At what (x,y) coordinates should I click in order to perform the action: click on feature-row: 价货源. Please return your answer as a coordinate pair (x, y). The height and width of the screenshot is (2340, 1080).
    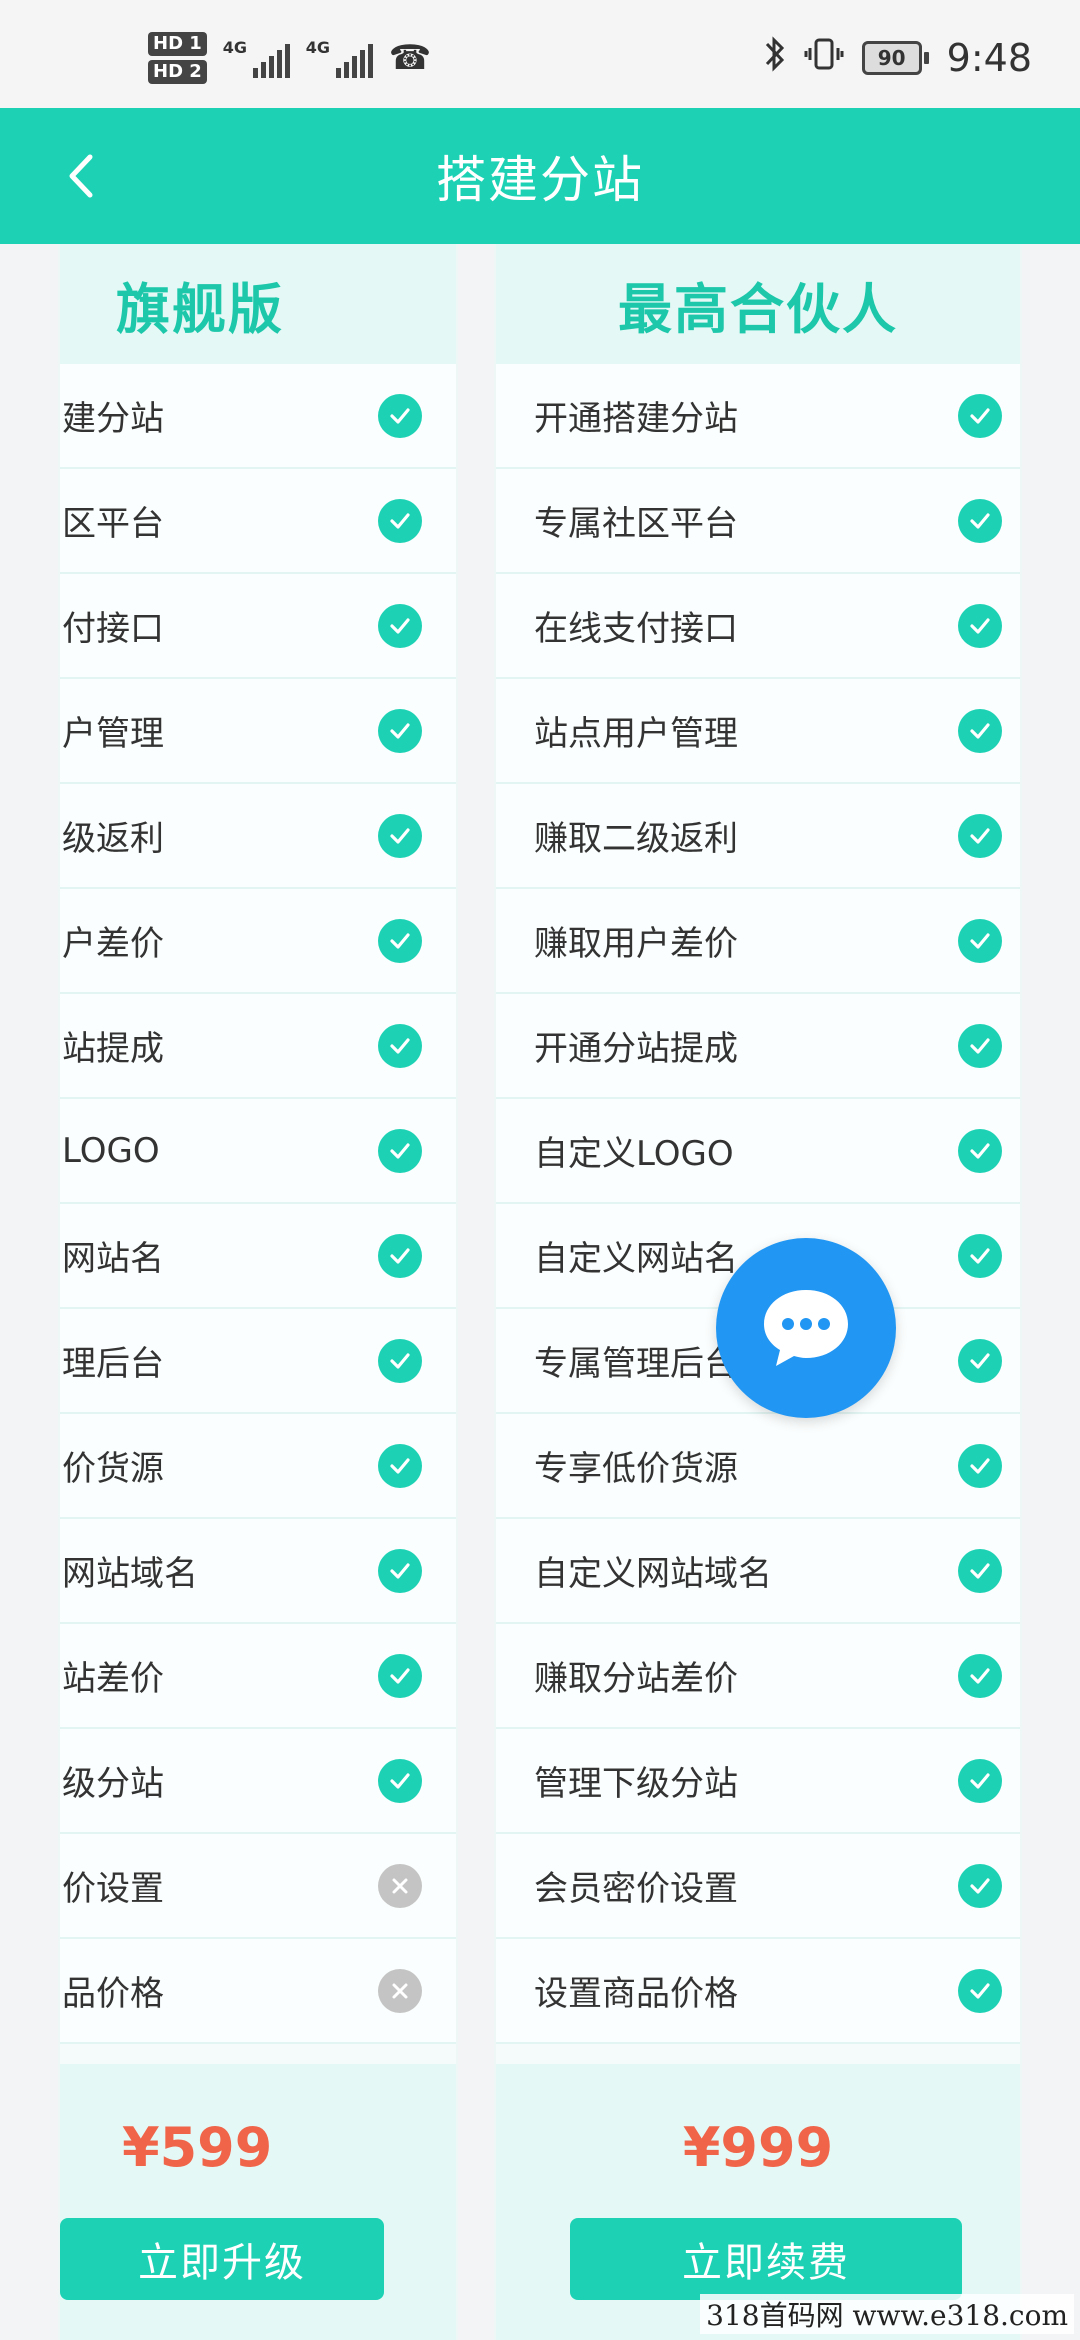
    Looking at the image, I should click on (258, 1466).